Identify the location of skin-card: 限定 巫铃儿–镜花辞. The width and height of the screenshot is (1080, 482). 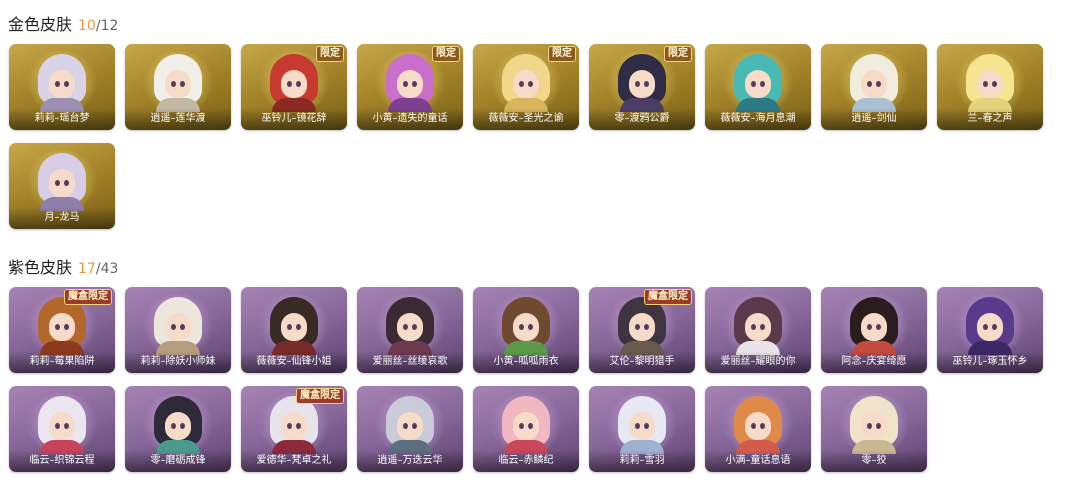
(294, 87).